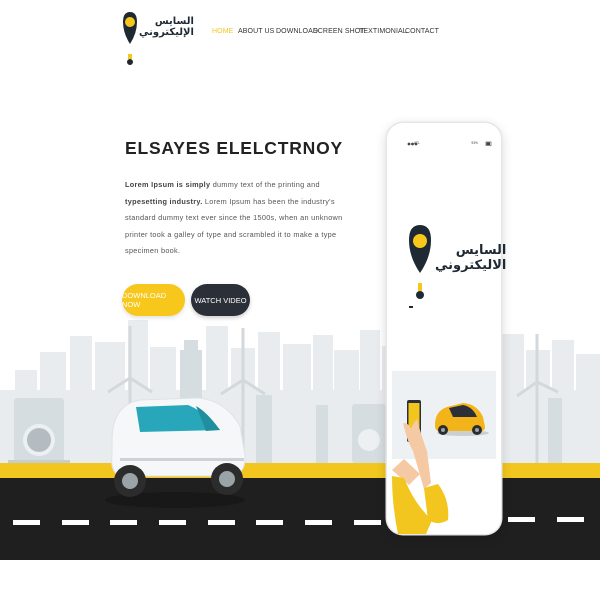 This screenshot has width=600, height=600. What do you see at coordinates (265, 184) in the screenshot?
I see `hero-desc-text-1: dummy text of the printing and` at bounding box center [265, 184].